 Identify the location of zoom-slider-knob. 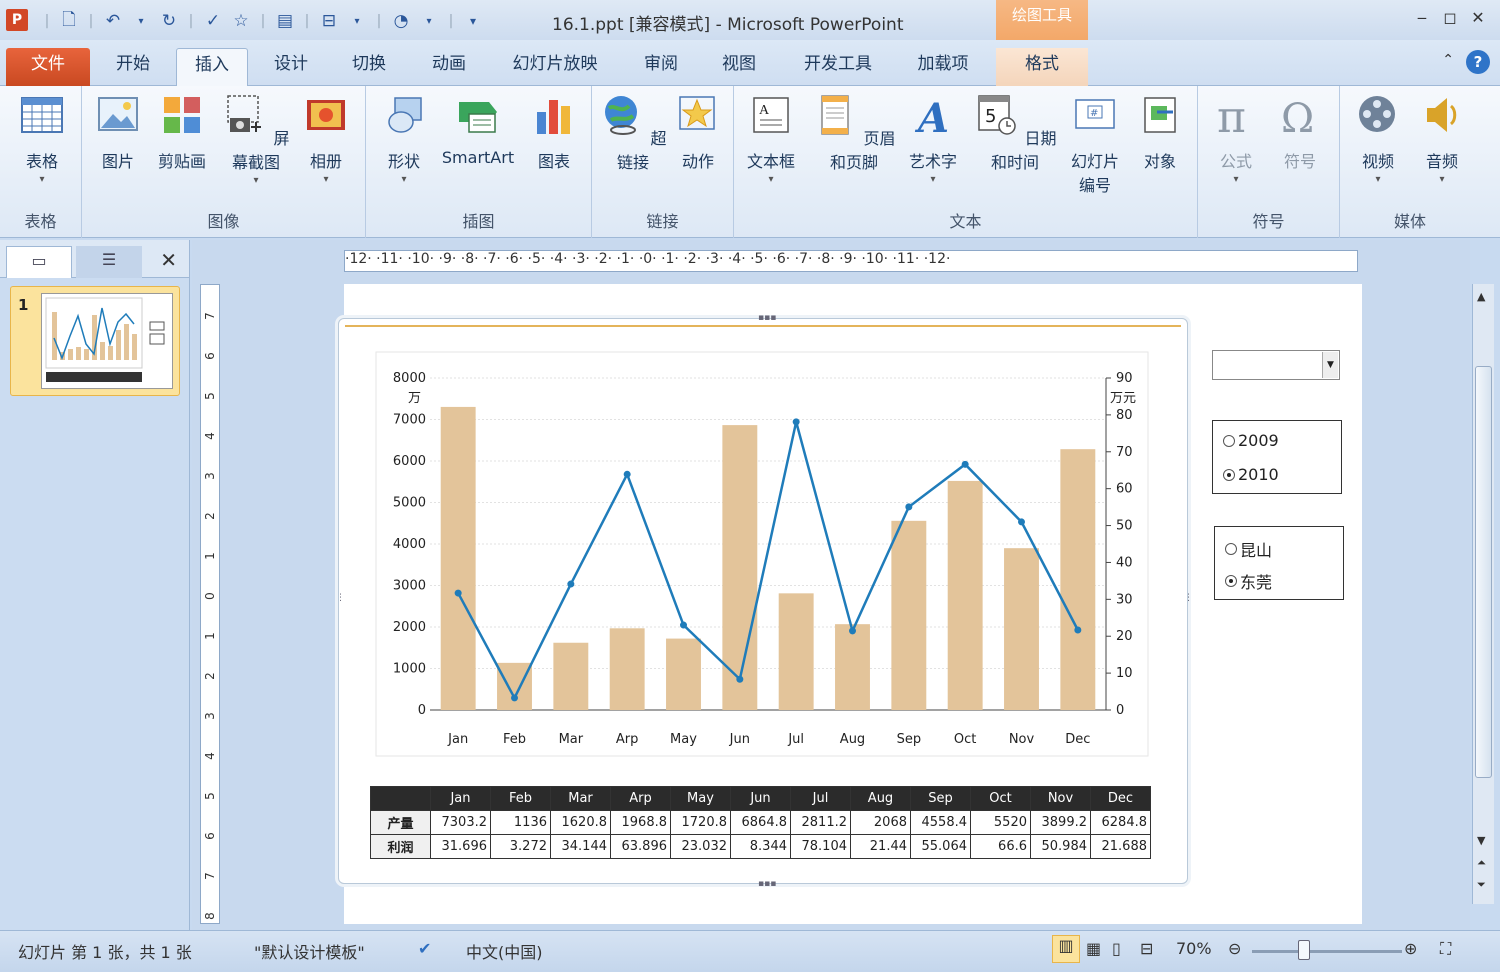
(1304, 950).